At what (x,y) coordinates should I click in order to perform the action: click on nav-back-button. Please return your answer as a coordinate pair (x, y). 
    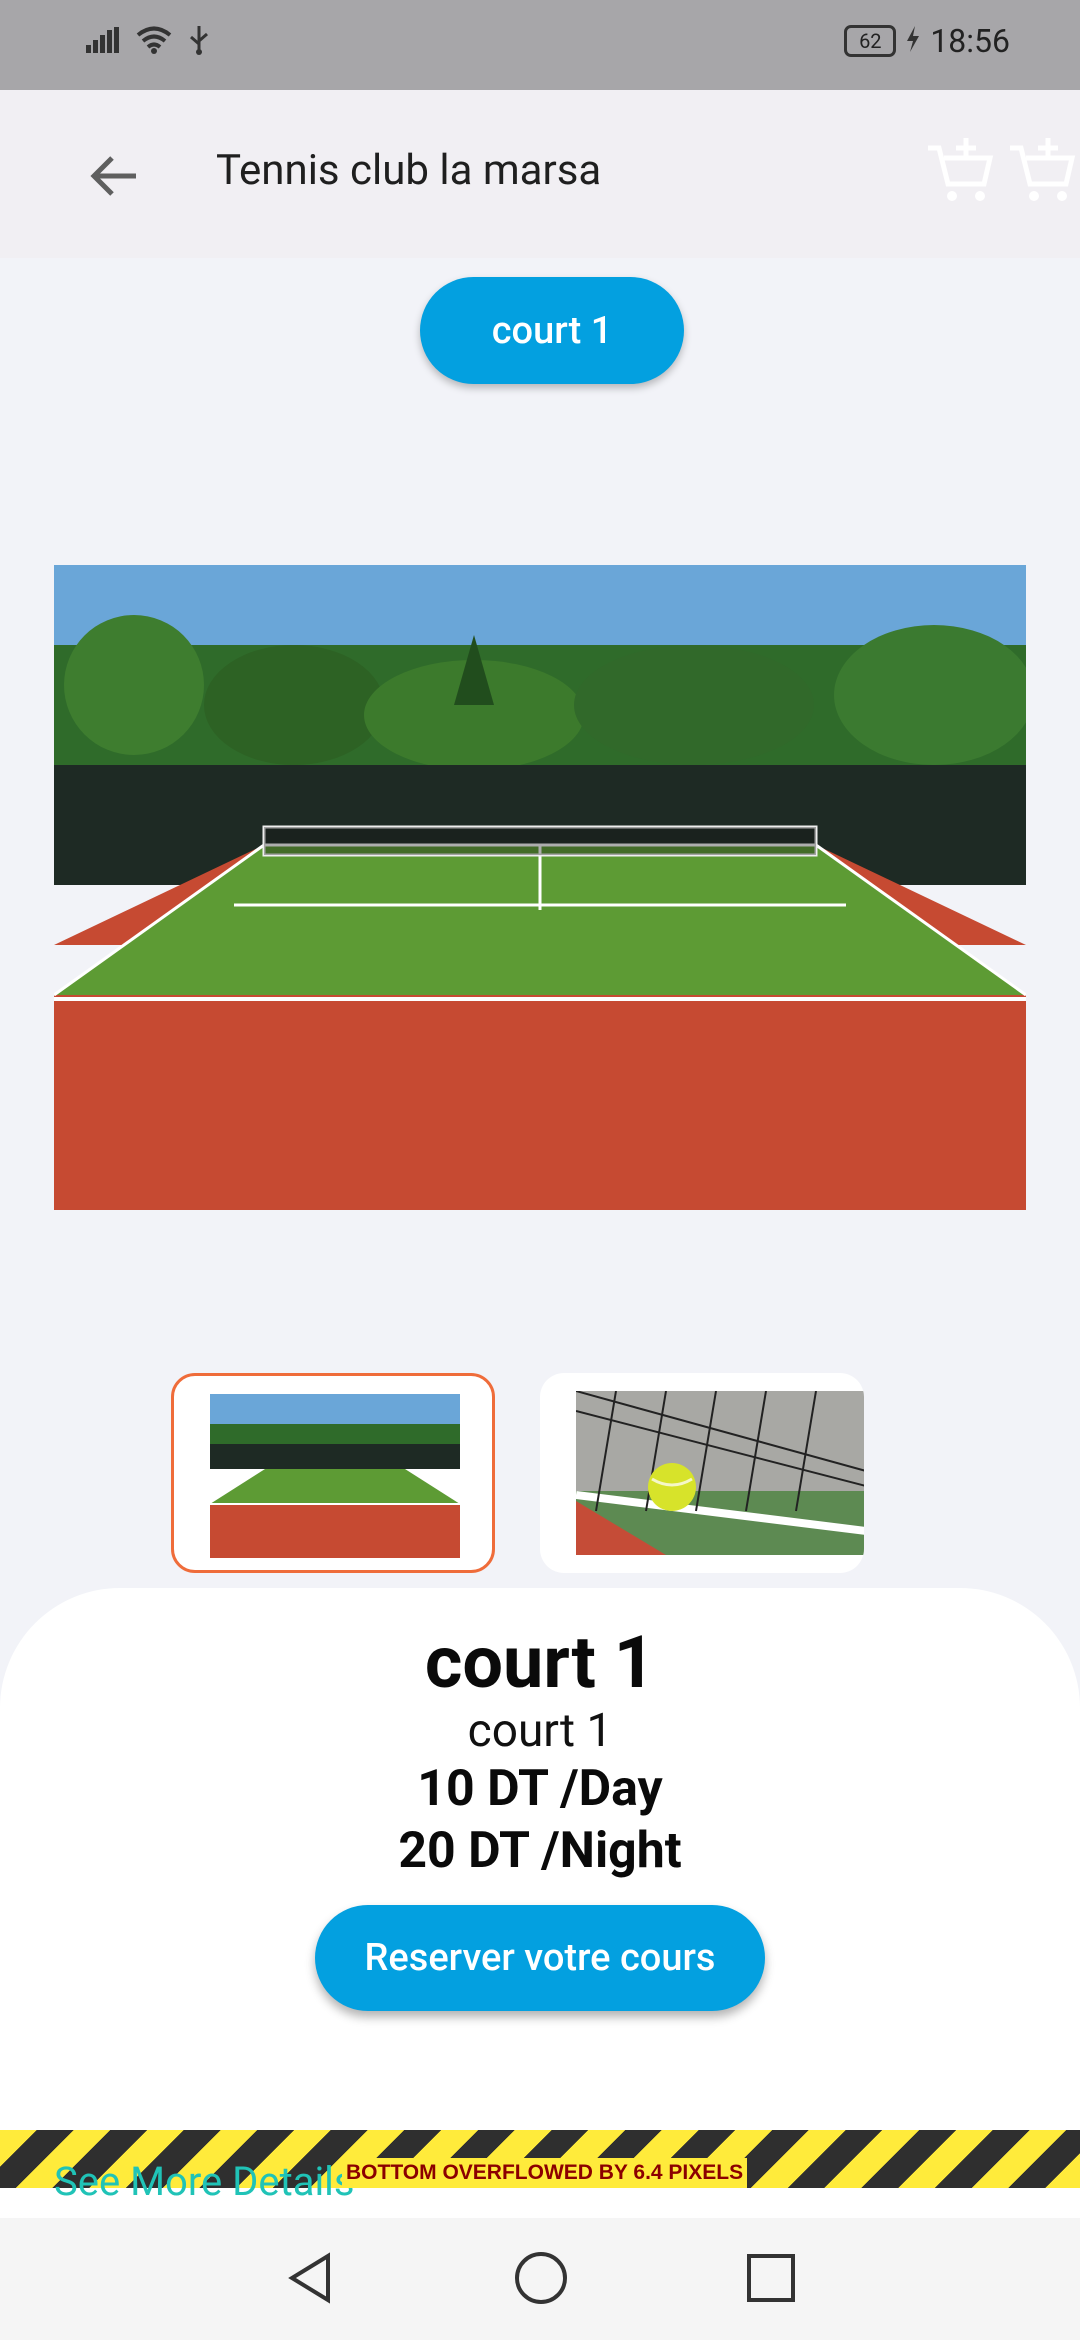
    Looking at the image, I should click on (312, 2278).